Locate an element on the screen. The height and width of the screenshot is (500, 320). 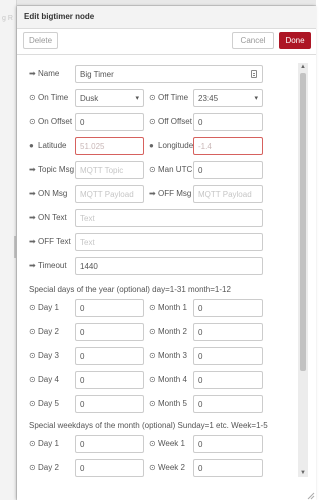
latitude-label: ● Latitude is located at coordinates (48, 145).